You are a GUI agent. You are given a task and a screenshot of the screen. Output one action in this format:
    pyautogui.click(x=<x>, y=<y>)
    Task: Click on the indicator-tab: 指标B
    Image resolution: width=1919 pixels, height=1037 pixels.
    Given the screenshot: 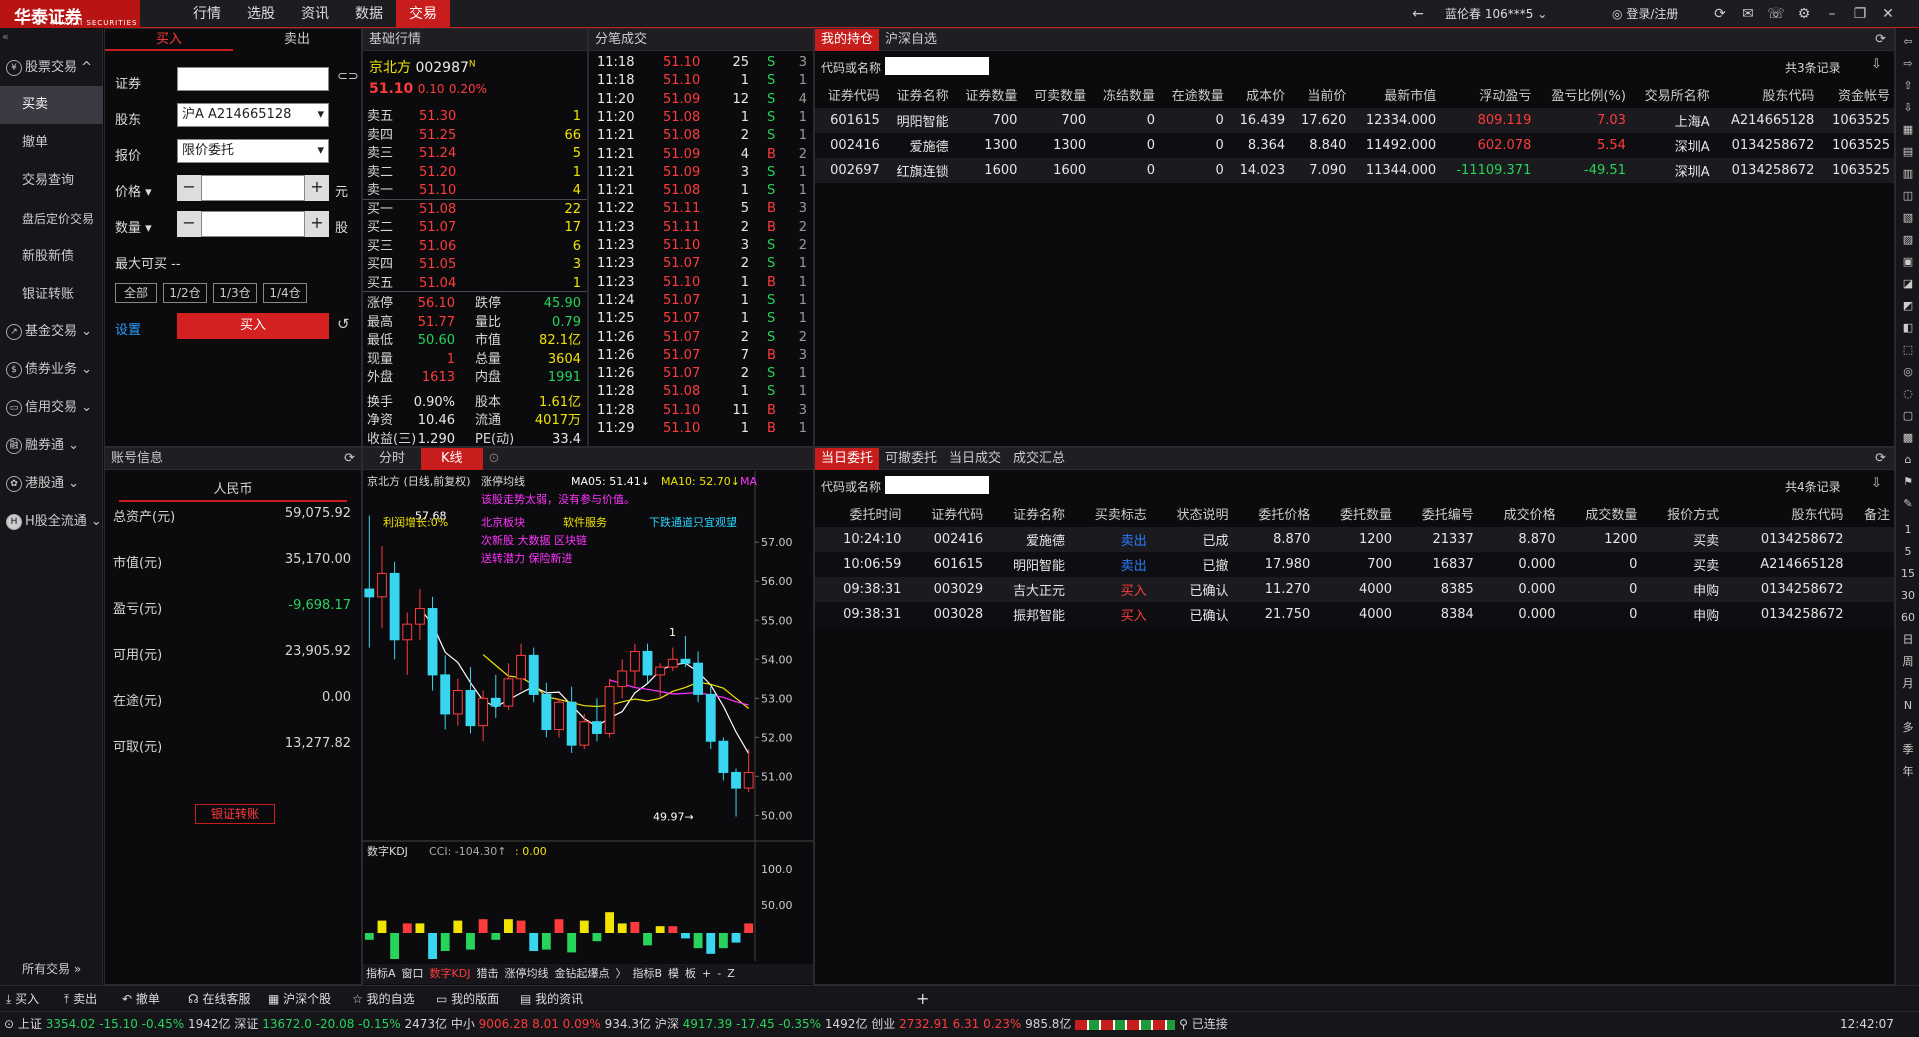 What is the action you would take?
    pyautogui.click(x=647, y=973)
    